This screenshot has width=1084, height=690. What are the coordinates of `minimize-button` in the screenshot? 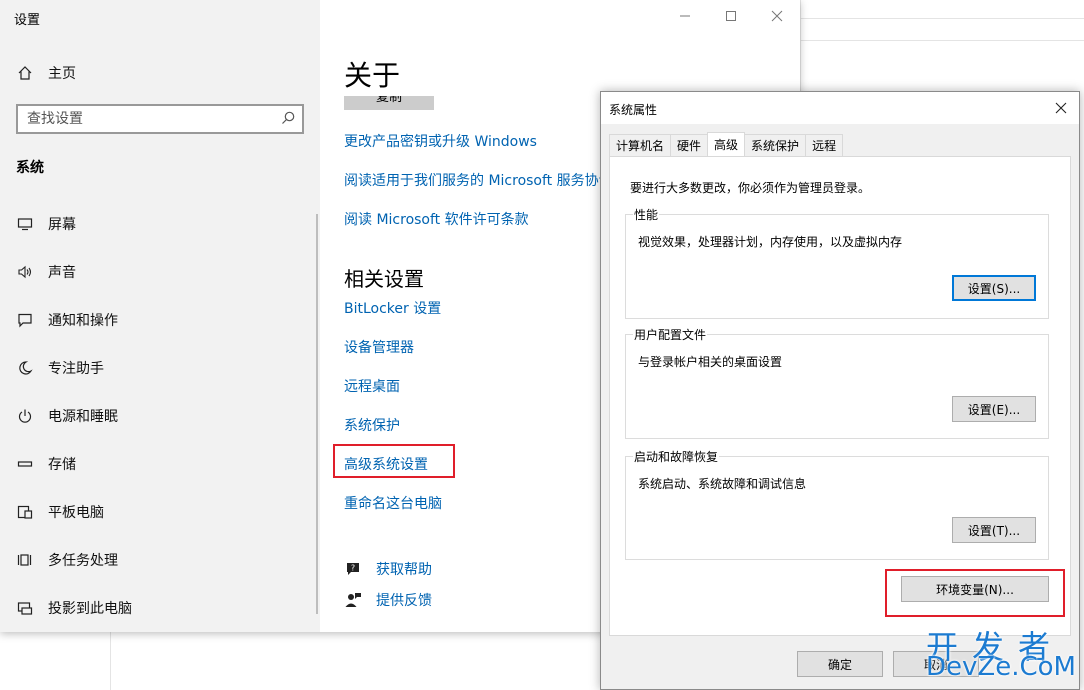 It's located at (685, 16).